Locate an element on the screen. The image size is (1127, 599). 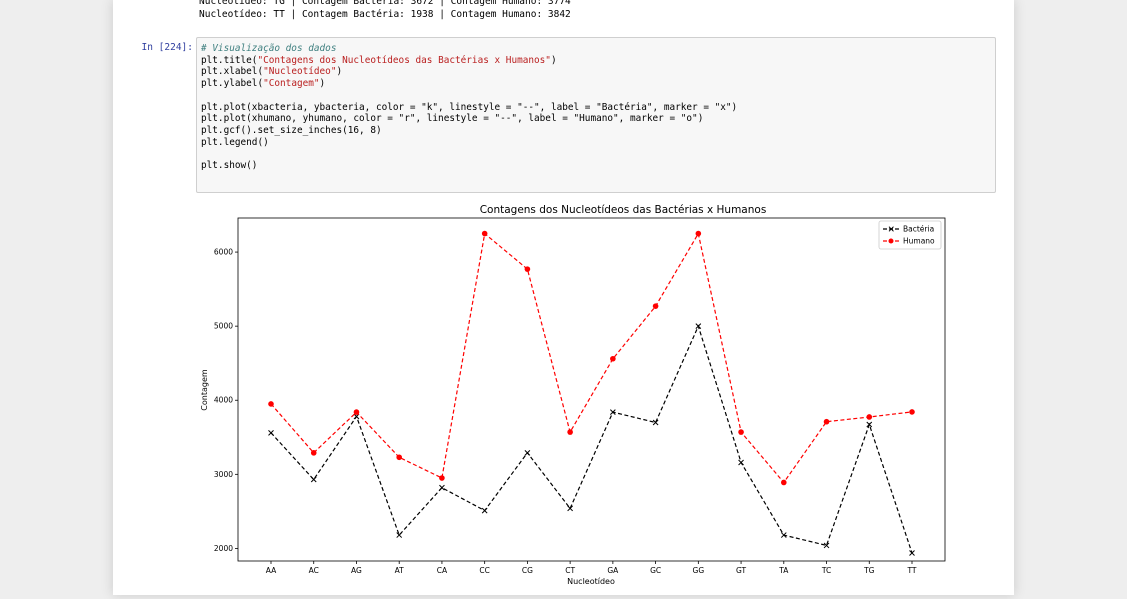
code-show: plt.show() is located at coordinates (229, 166).